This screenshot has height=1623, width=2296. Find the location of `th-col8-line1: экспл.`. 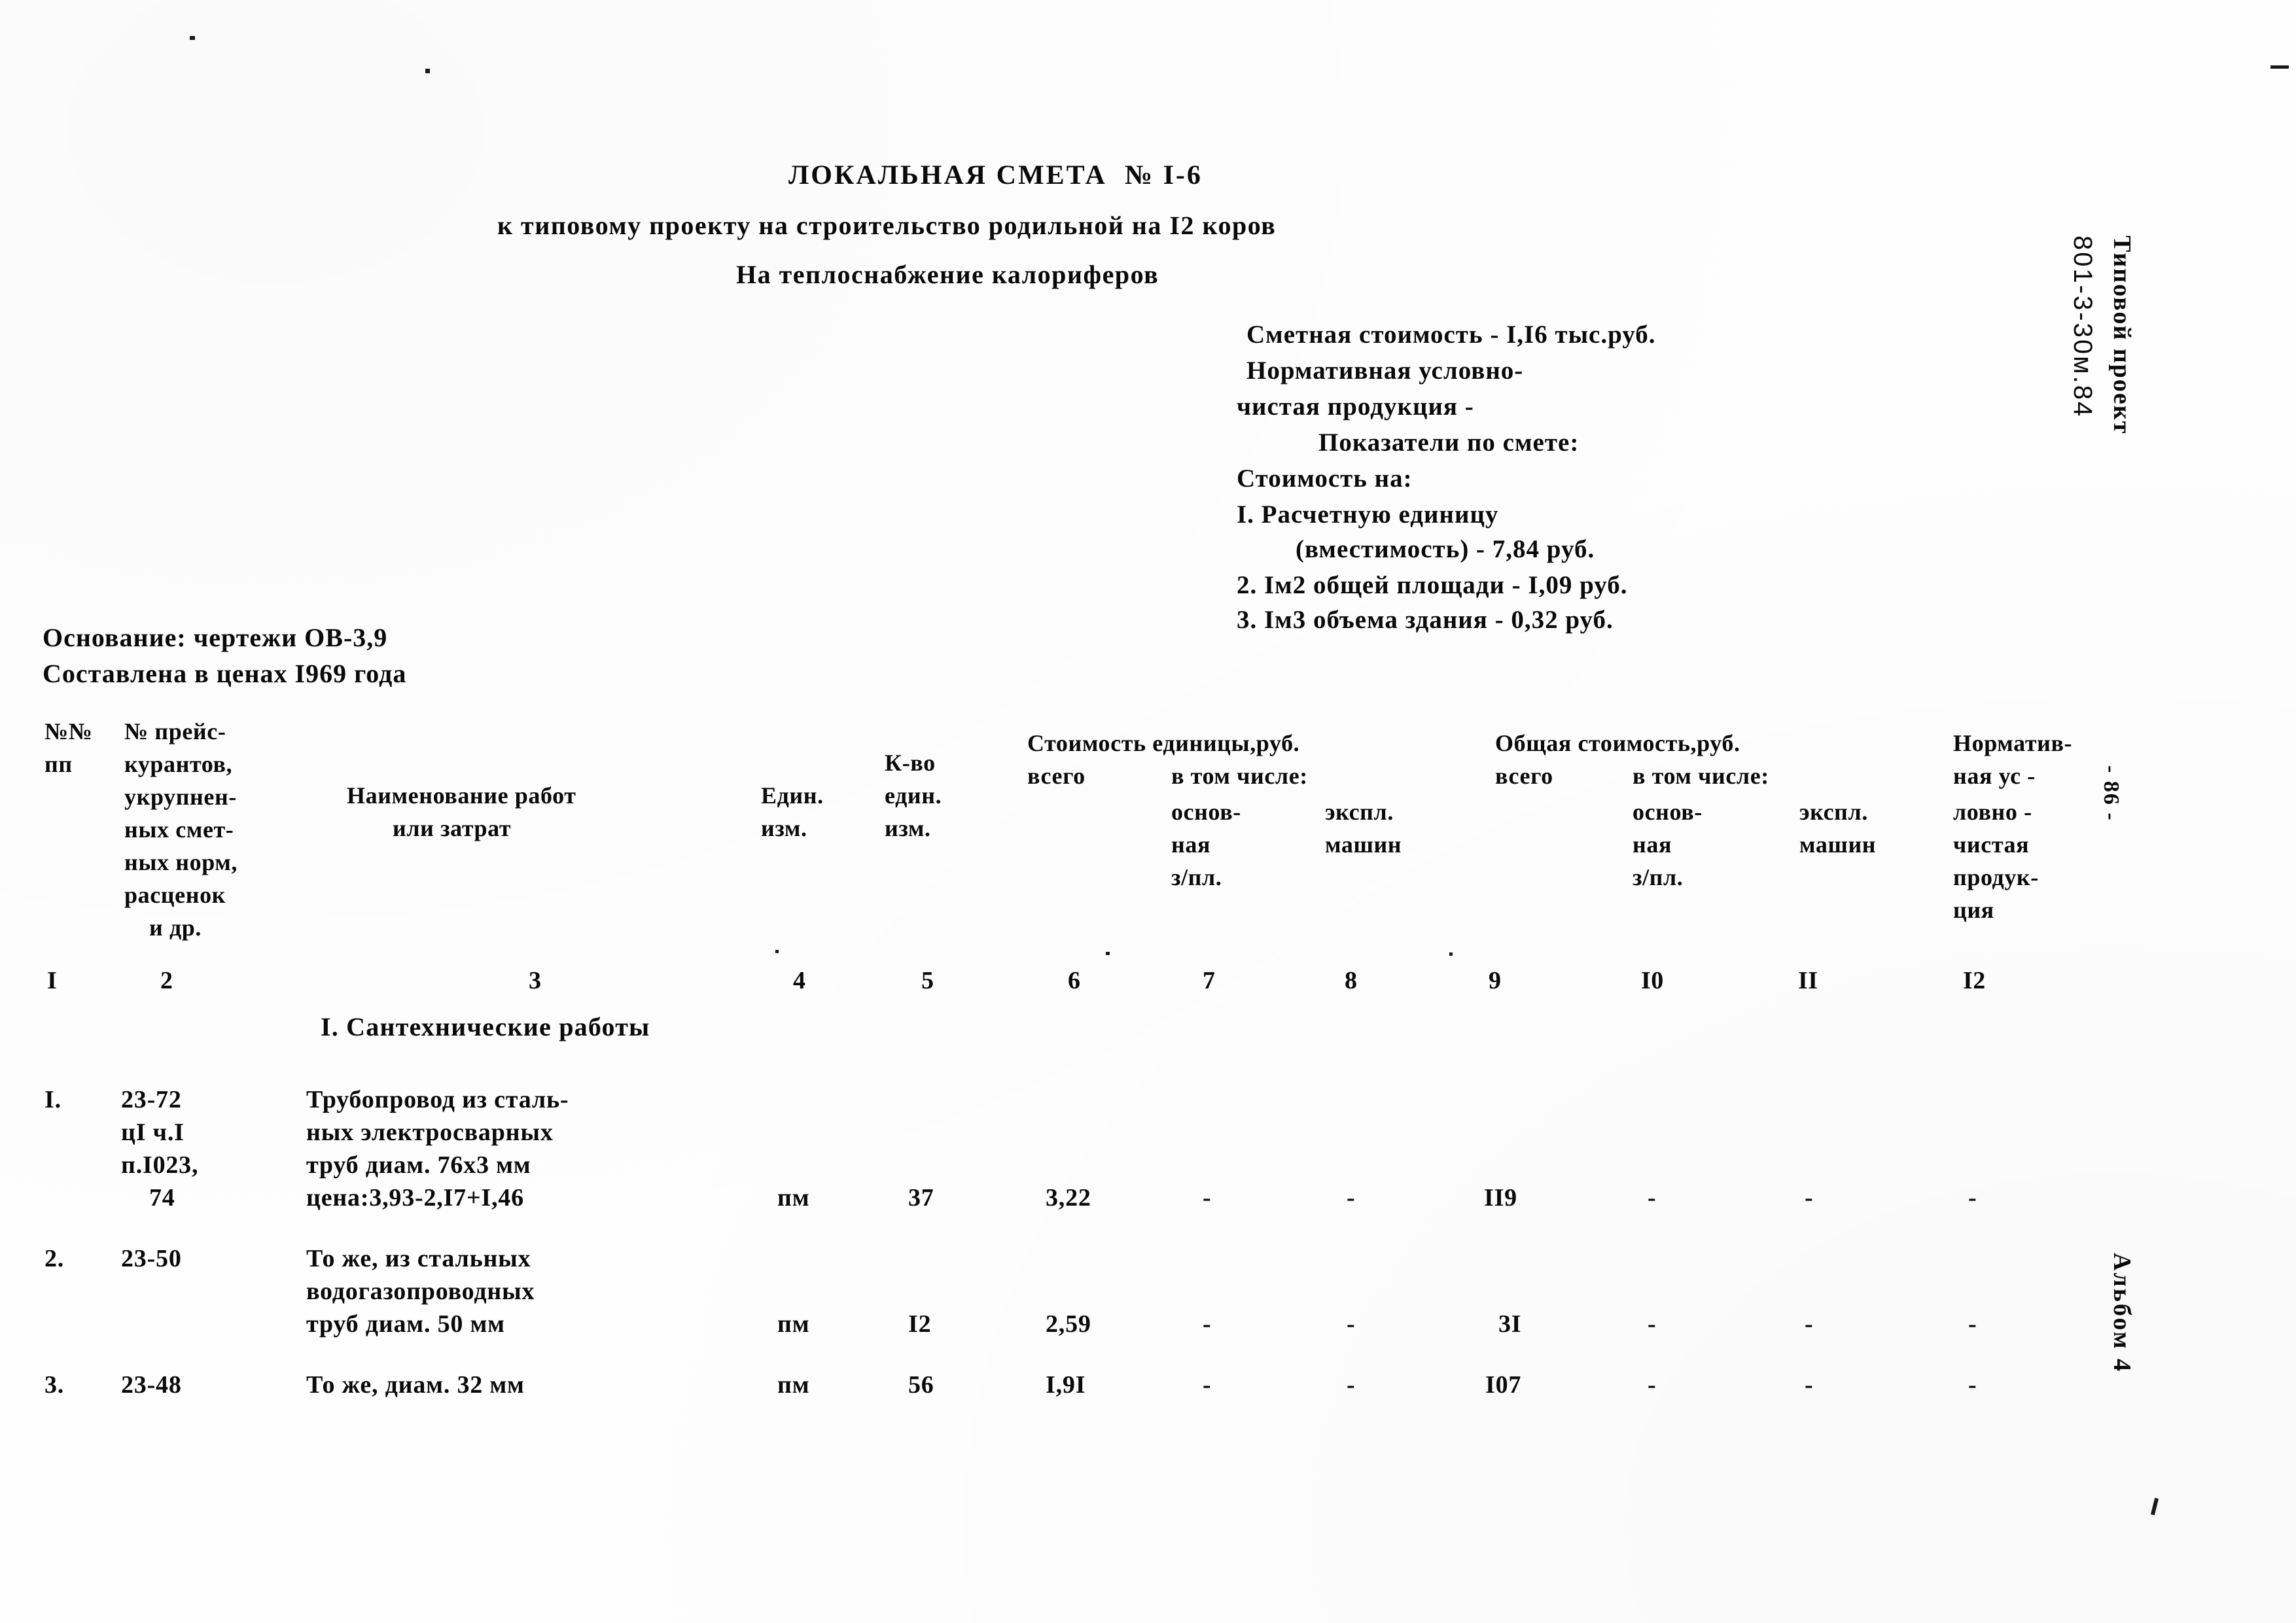

th-col8-line1: экспл. is located at coordinates (1359, 812).